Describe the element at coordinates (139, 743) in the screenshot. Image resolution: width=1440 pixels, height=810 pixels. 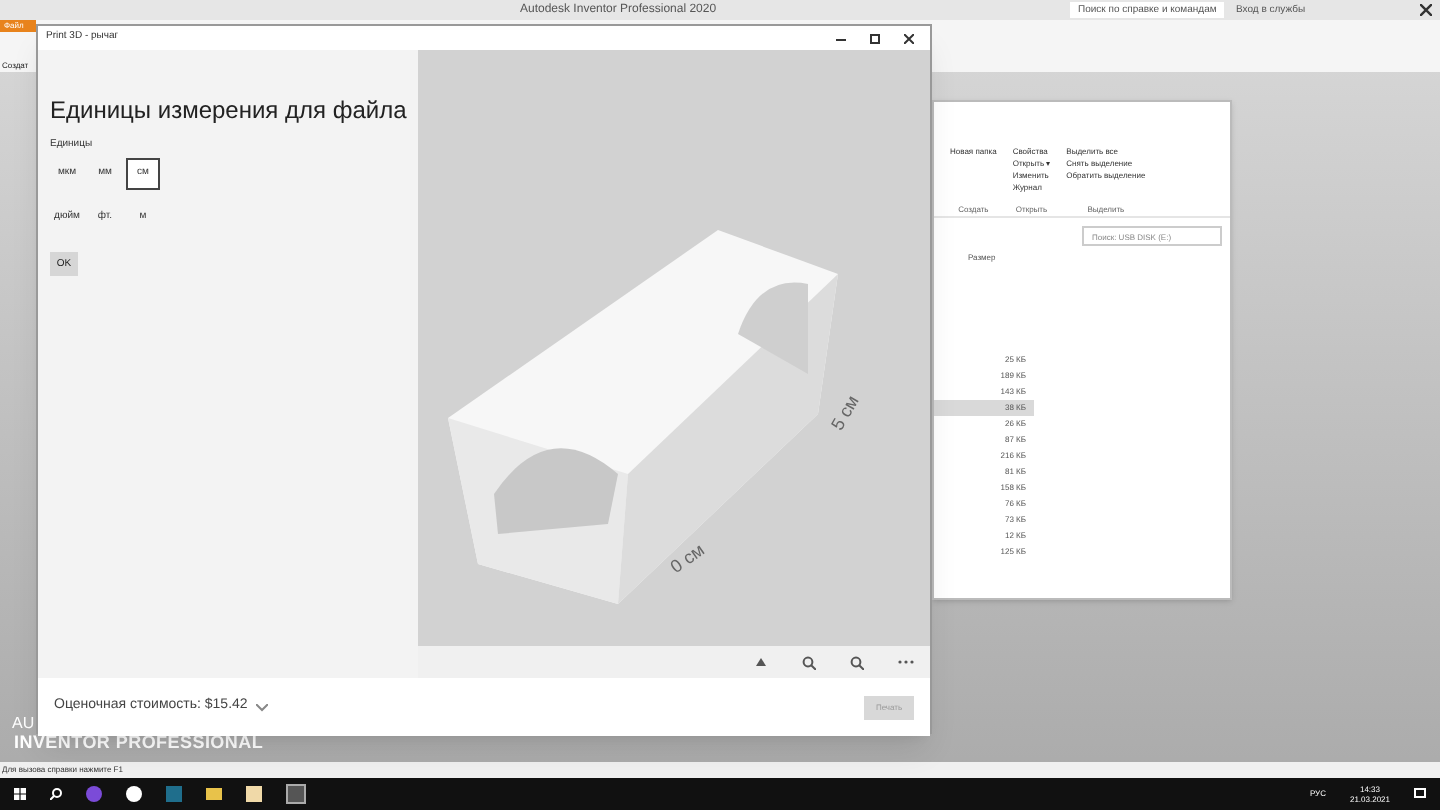
I see `brand-text: INVENTOR PROFESSIONAL` at that location.